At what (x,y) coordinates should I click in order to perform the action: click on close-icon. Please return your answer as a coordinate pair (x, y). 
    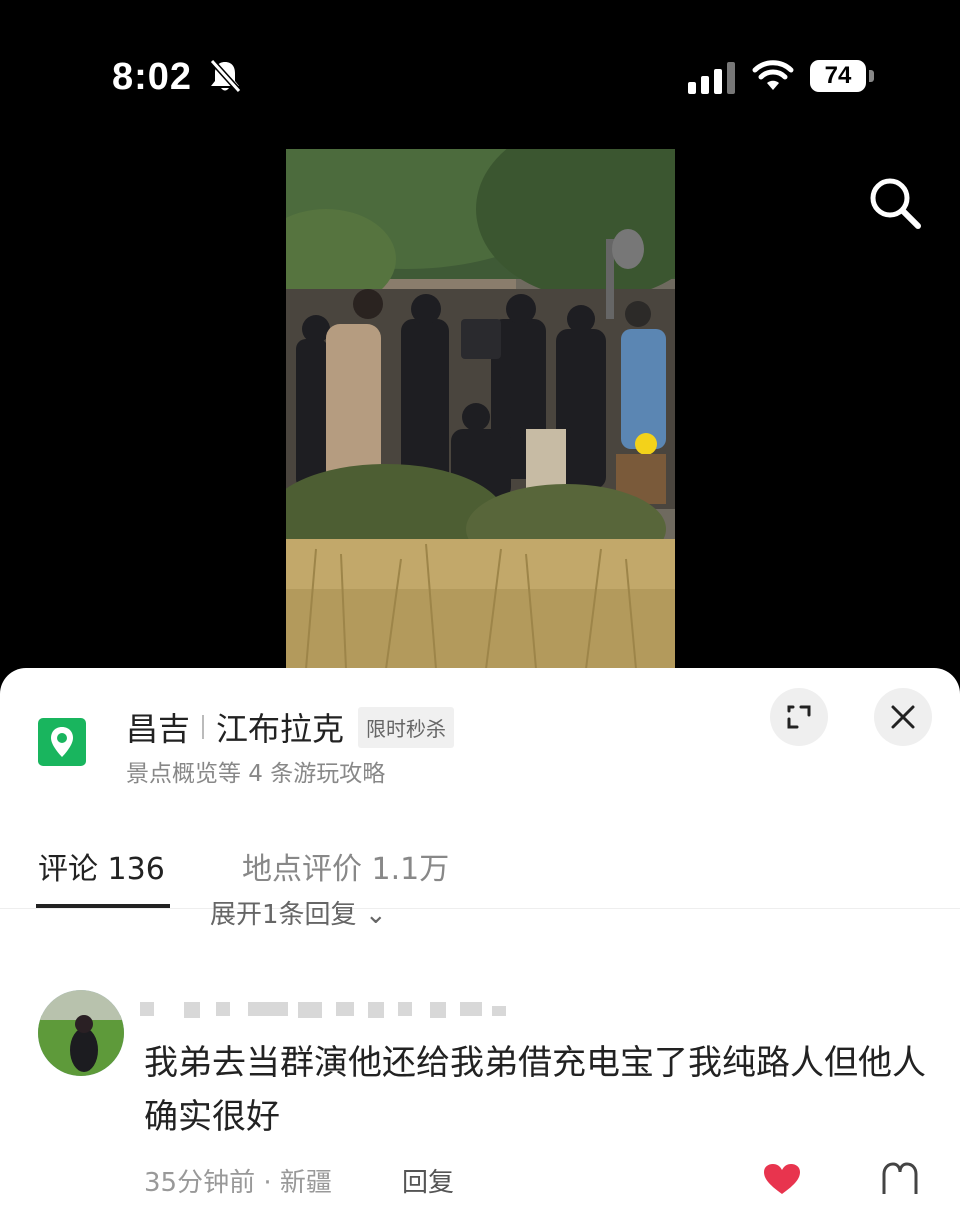
    Looking at the image, I should click on (903, 717).